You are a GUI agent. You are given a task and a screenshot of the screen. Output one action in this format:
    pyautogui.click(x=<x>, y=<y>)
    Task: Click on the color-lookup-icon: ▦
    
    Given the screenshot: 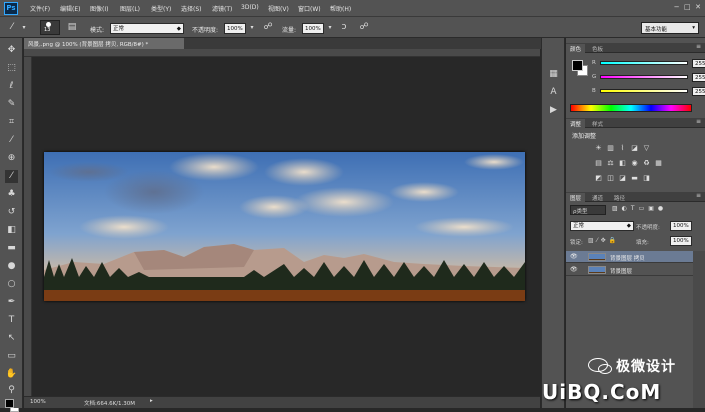 What is the action you would take?
    pyautogui.click(x=658, y=163)
    